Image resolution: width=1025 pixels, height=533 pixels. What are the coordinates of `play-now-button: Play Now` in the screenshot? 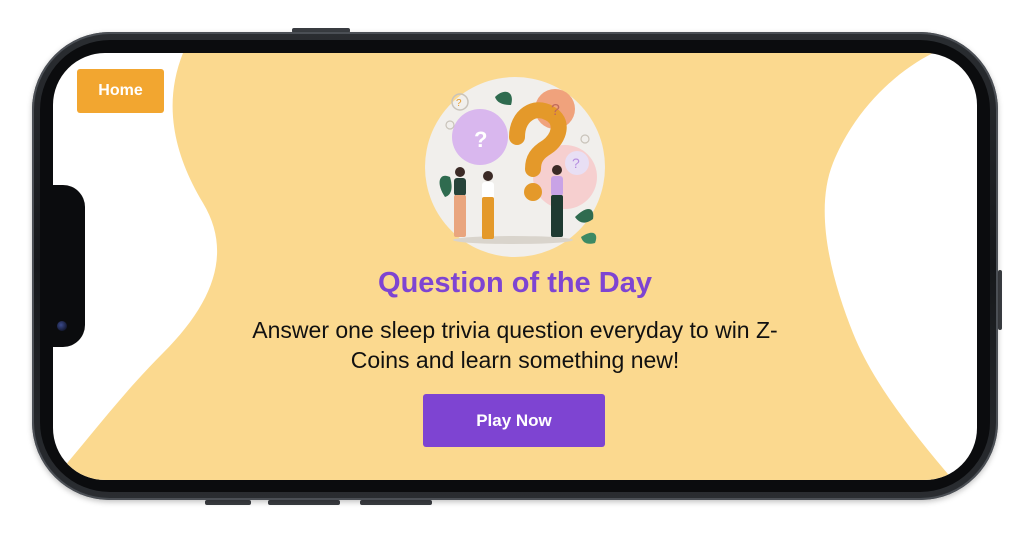 It's located at (514, 420).